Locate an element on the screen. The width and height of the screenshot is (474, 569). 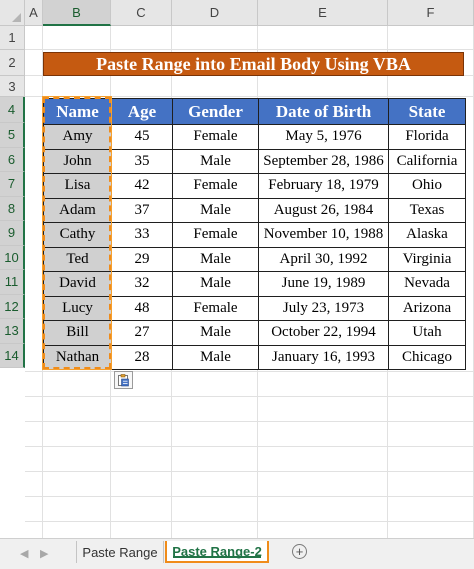
cell-age: 27 is located at coordinates (142, 333).